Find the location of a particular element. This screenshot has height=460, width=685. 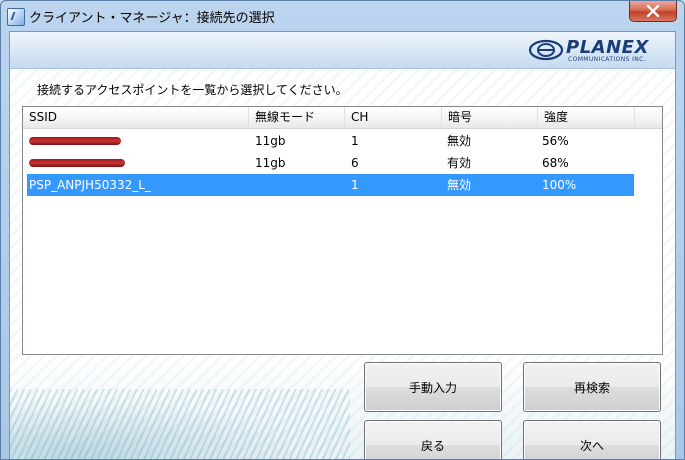

column-header-strength: 強度 is located at coordinates (586, 117).